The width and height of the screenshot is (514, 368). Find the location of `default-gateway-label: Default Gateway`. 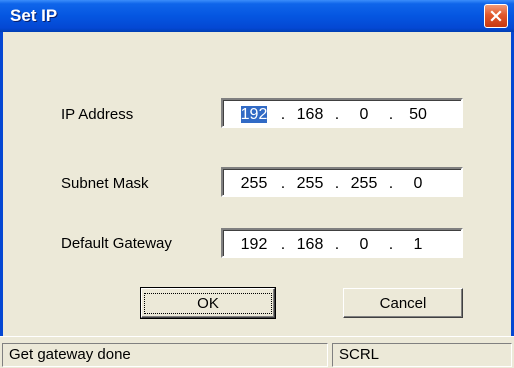

default-gateway-label: Default Gateway is located at coordinates (116, 243).